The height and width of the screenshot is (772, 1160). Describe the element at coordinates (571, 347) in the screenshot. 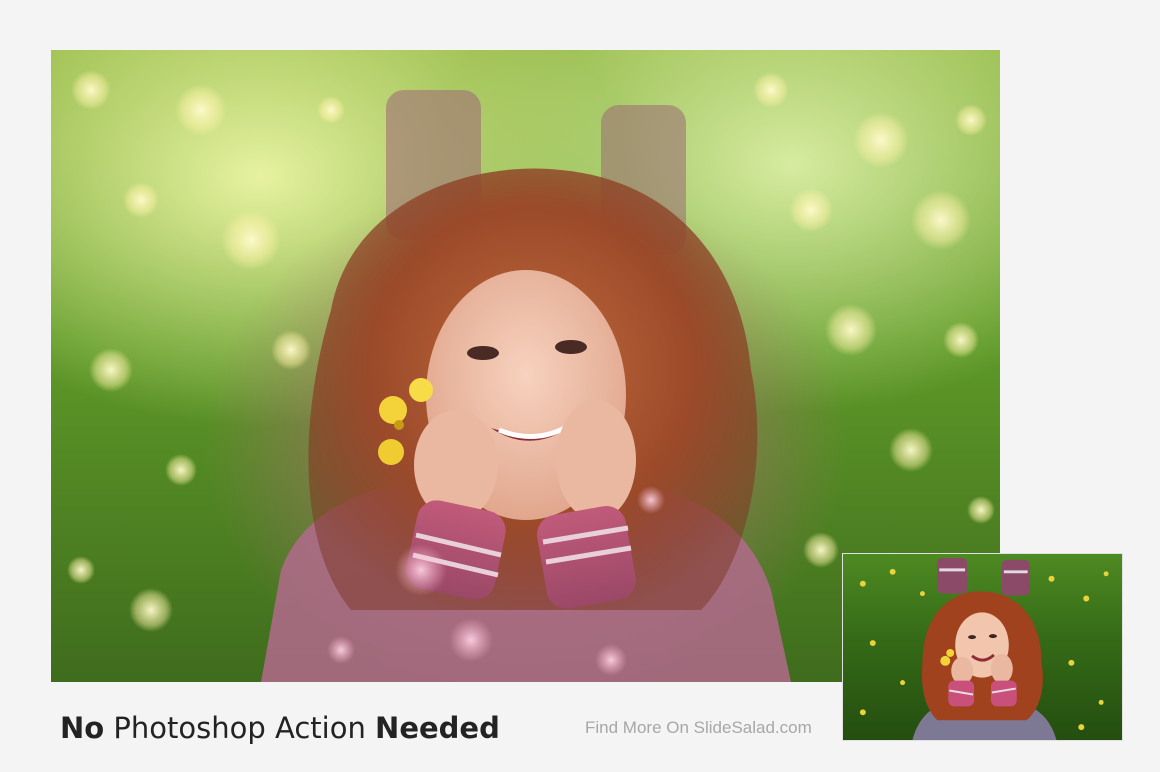

I see `right-eye` at that location.